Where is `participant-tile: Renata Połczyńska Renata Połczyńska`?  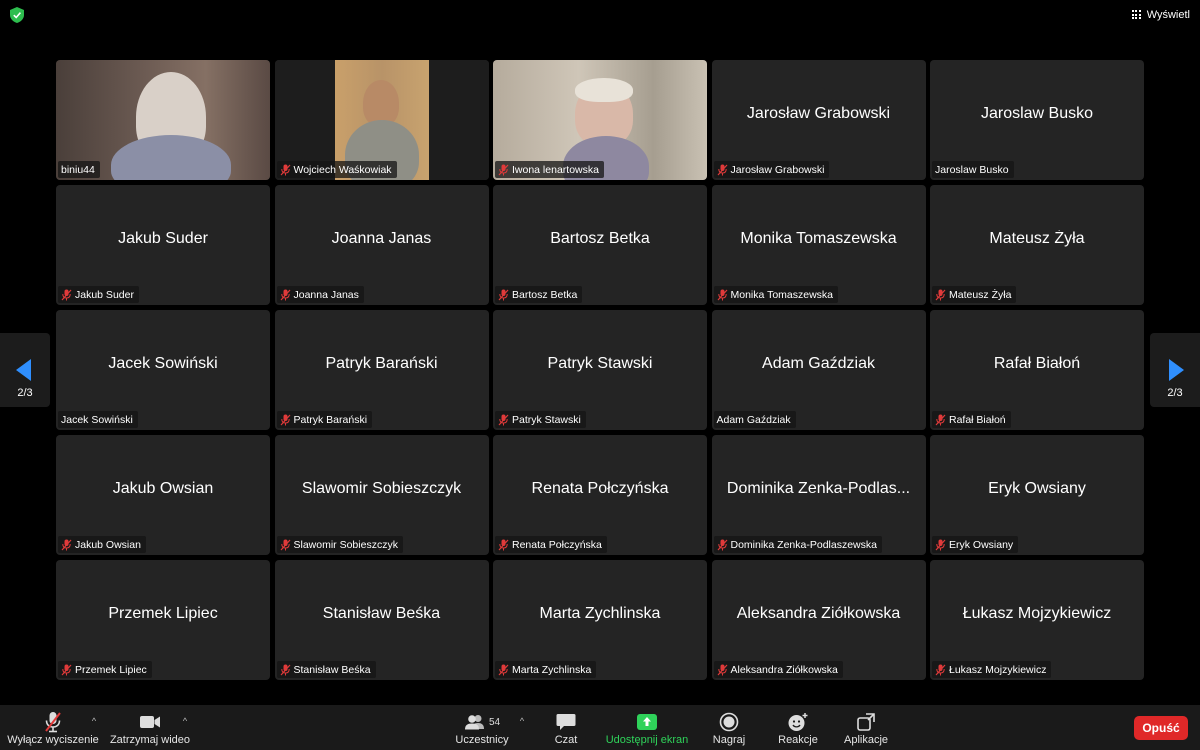 participant-tile: Renata Połczyńska Renata Połczyńska is located at coordinates (600, 495).